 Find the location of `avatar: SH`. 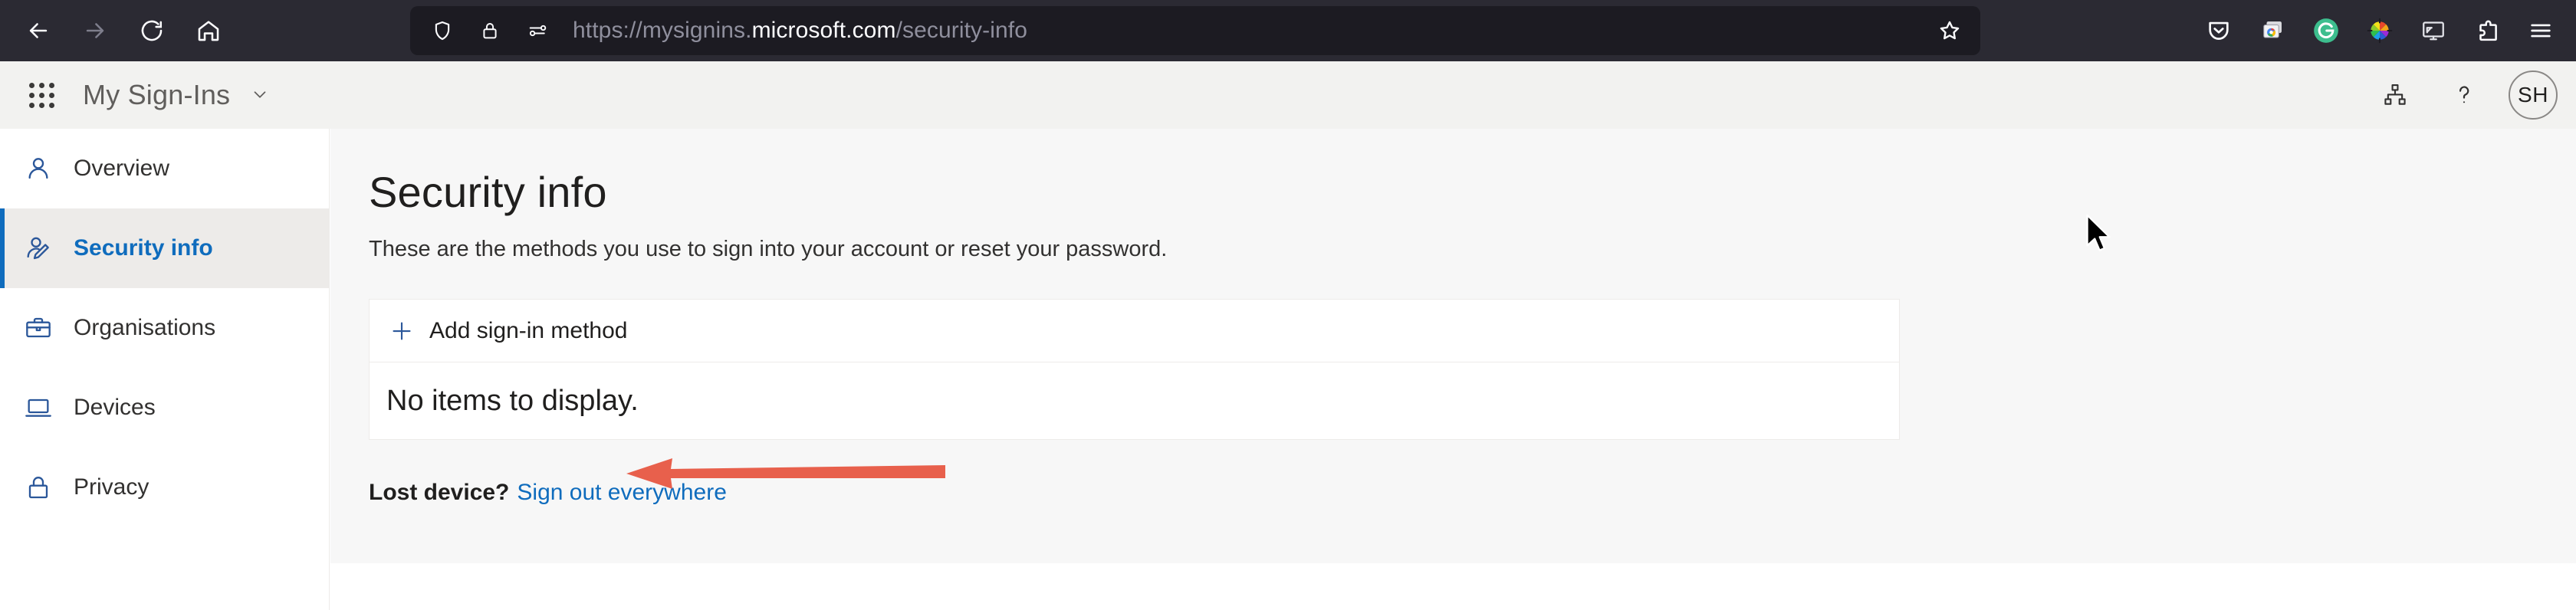

avatar: SH is located at coordinates (2534, 95).